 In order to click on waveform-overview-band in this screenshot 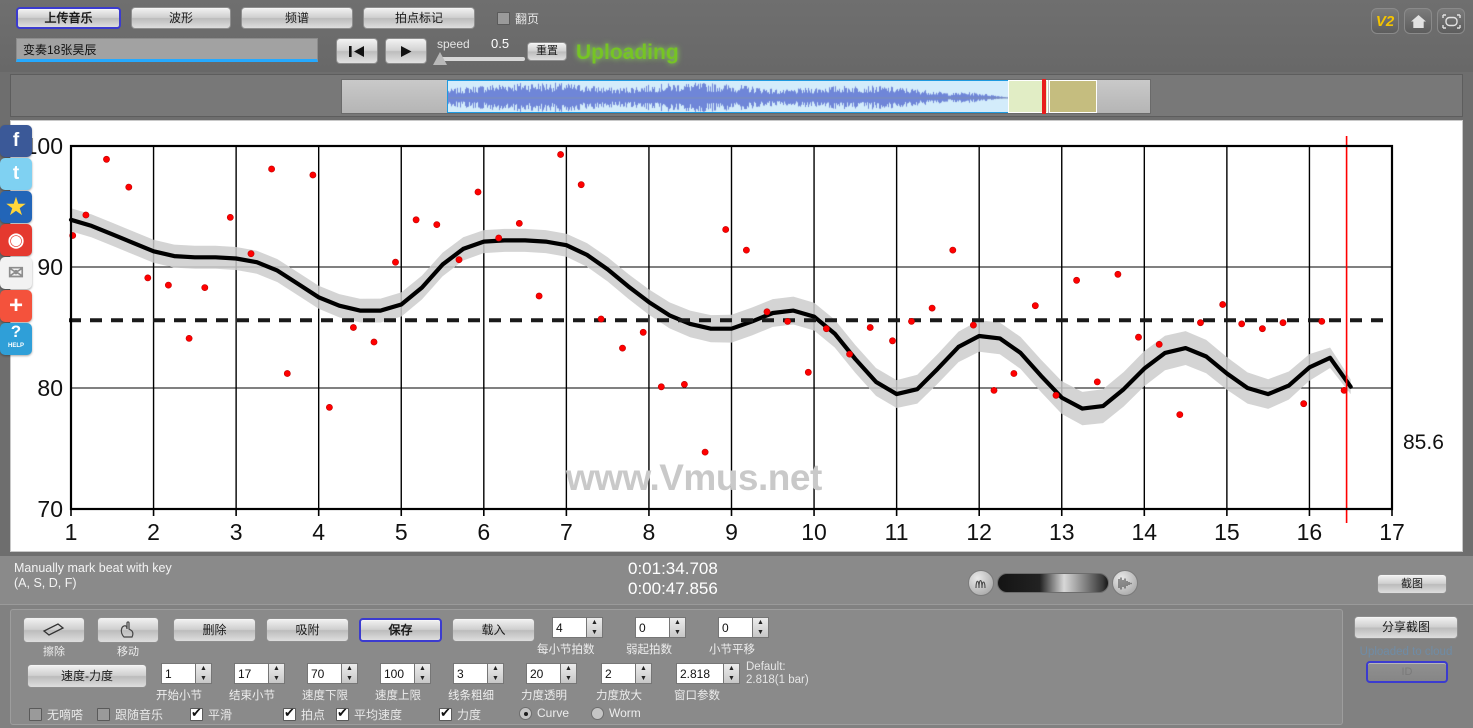, I will do `click(736, 95)`.